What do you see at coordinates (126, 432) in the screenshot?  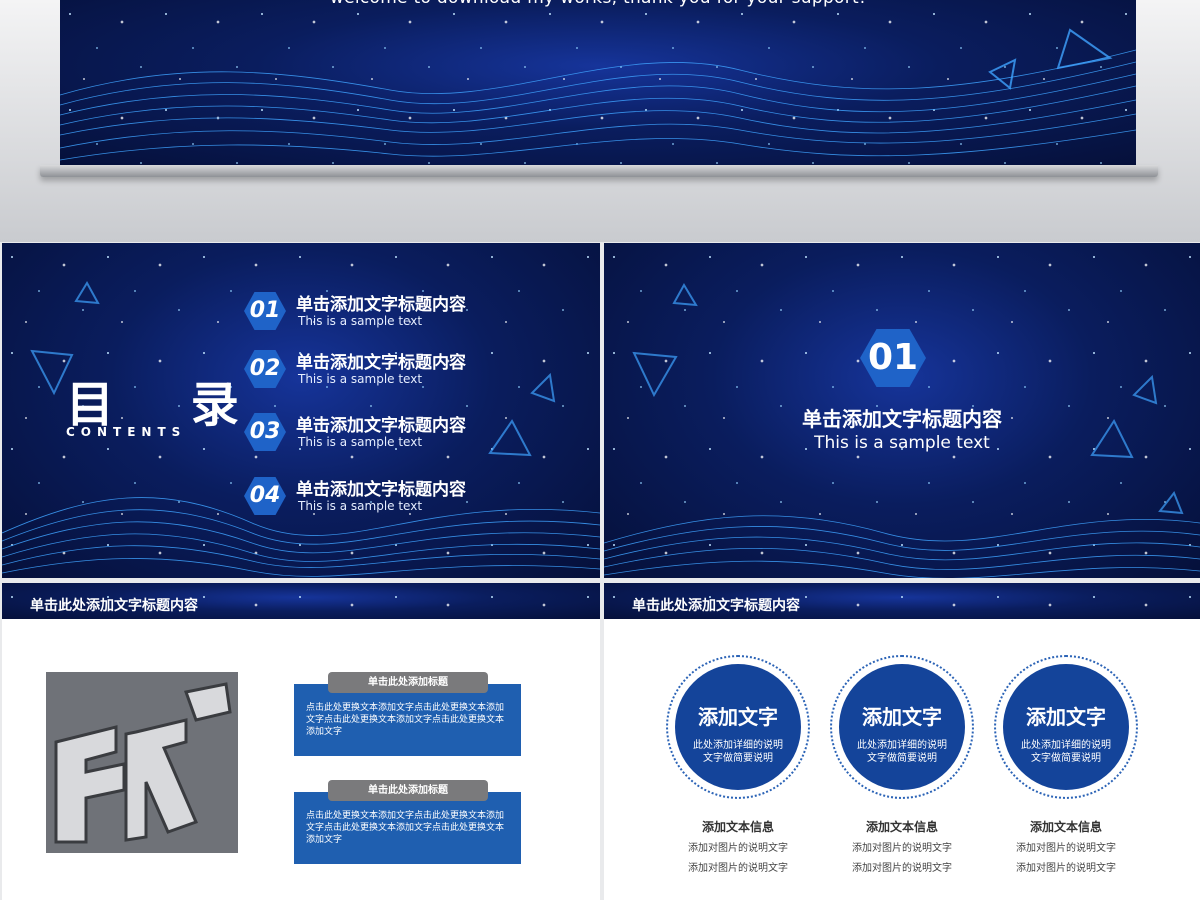 I see `contents-subtitle: CONTENTS` at bounding box center [126, 432].